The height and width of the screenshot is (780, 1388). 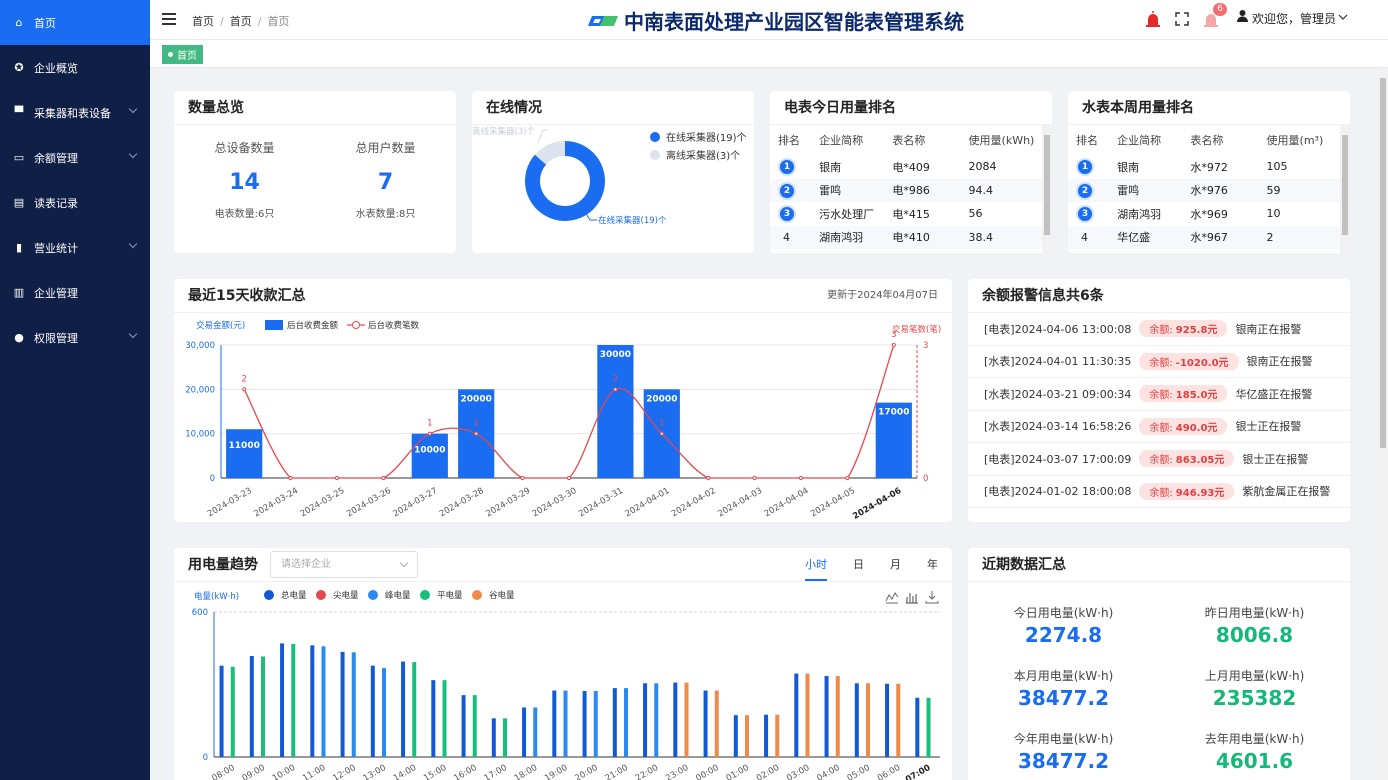 I want to click on download-icon, so click(x=932, y=597).